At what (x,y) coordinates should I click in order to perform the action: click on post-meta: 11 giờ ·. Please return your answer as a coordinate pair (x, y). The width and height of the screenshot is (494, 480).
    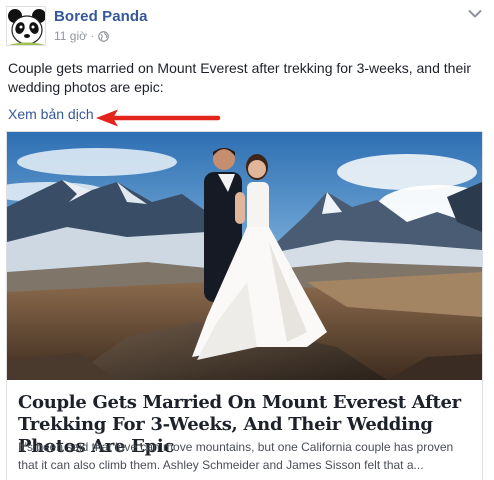
    Looking at the image, I should click on (82, 36).